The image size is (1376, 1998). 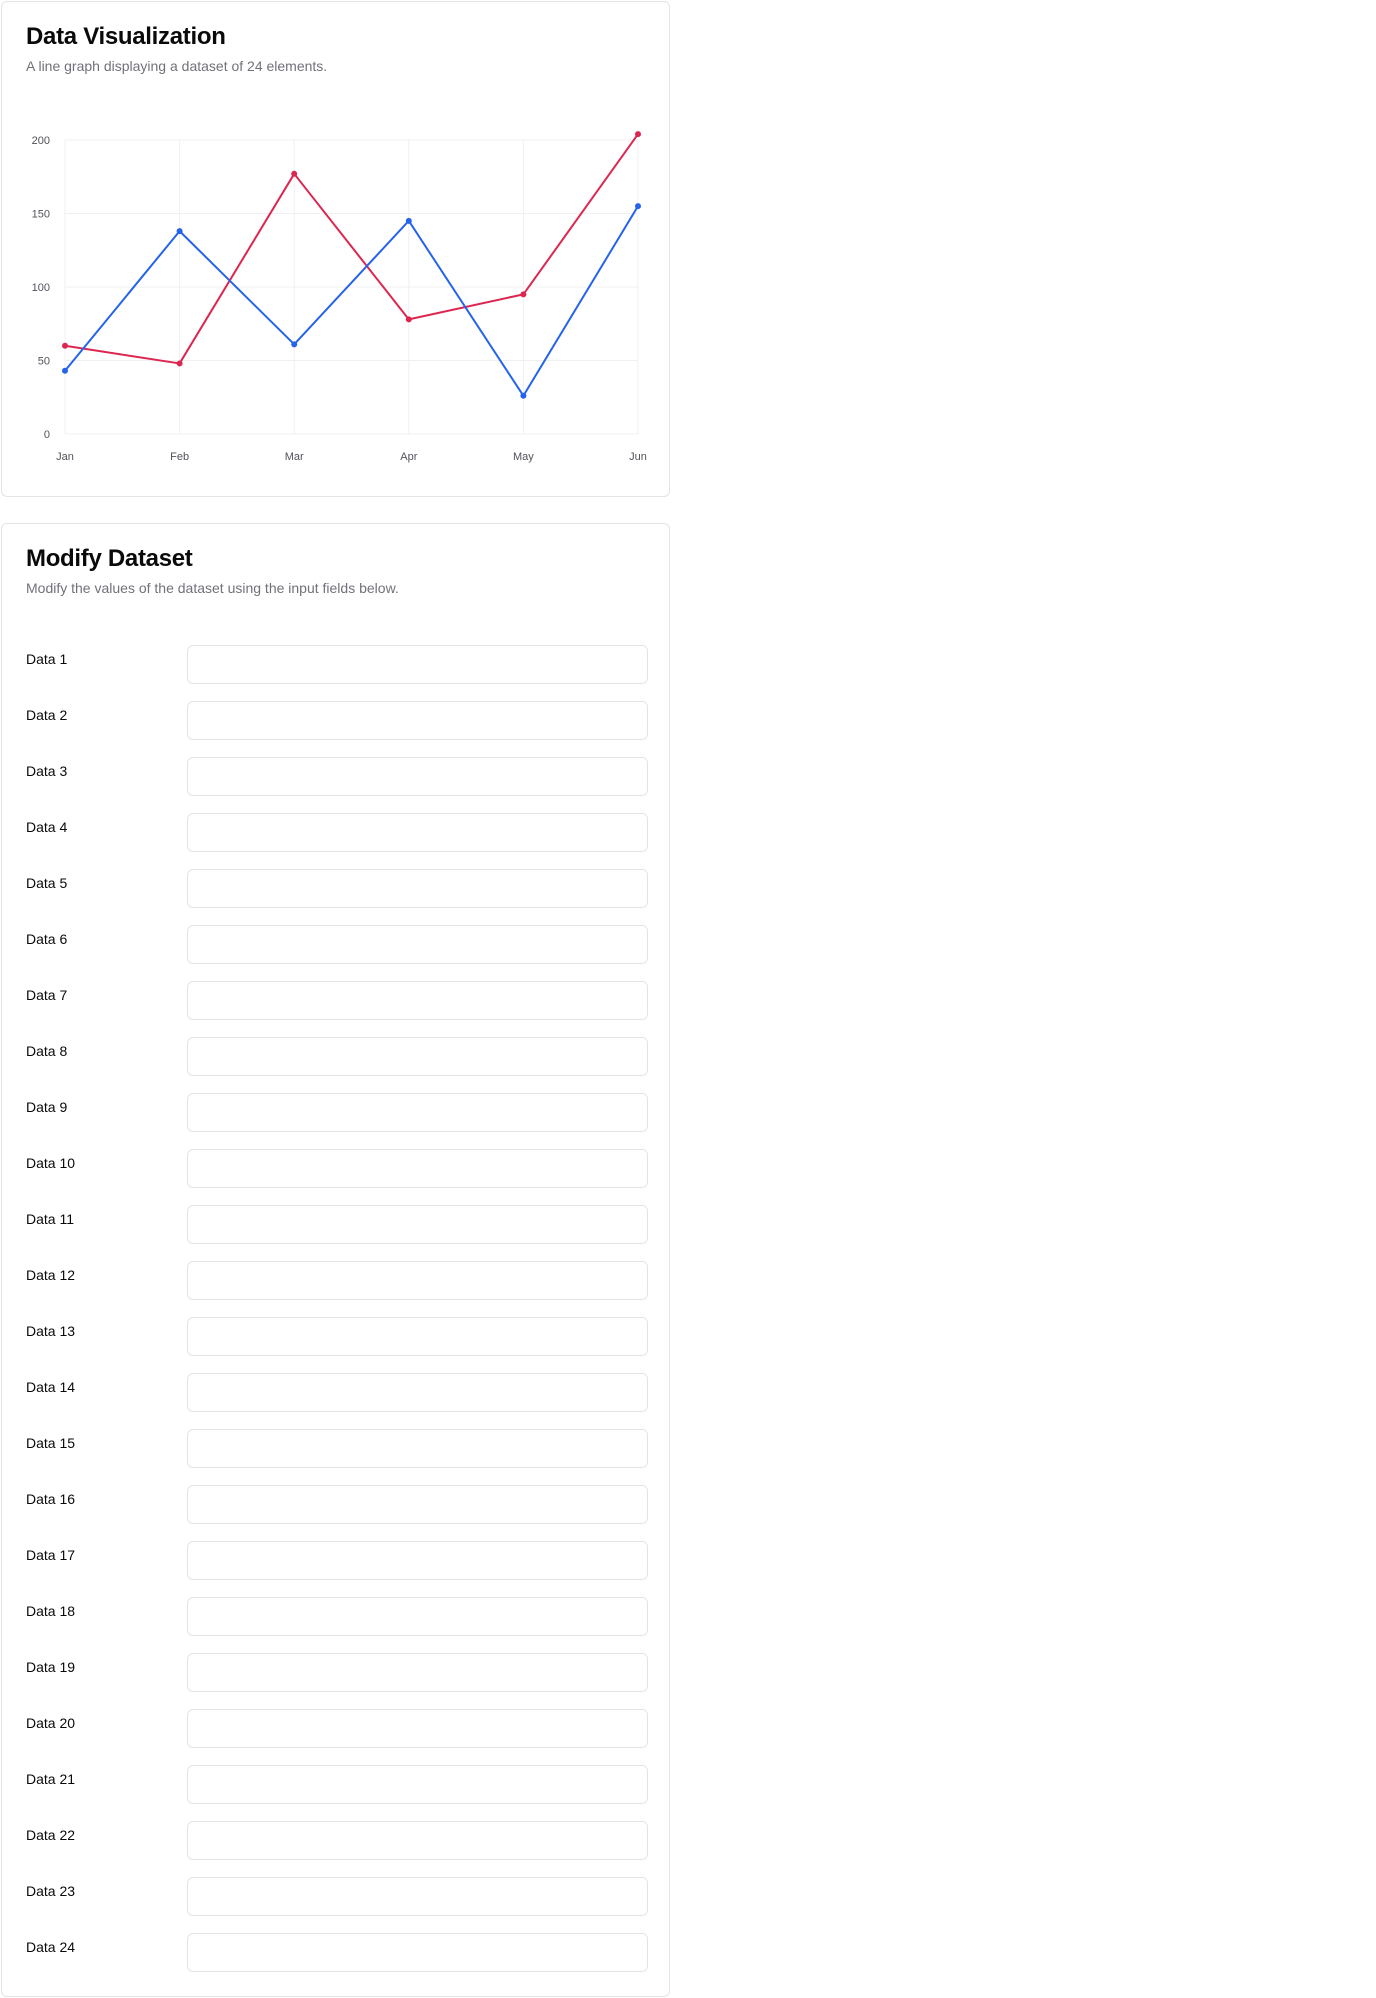 I want to click on field-row: Data 20, so click(x=337, y=1729).